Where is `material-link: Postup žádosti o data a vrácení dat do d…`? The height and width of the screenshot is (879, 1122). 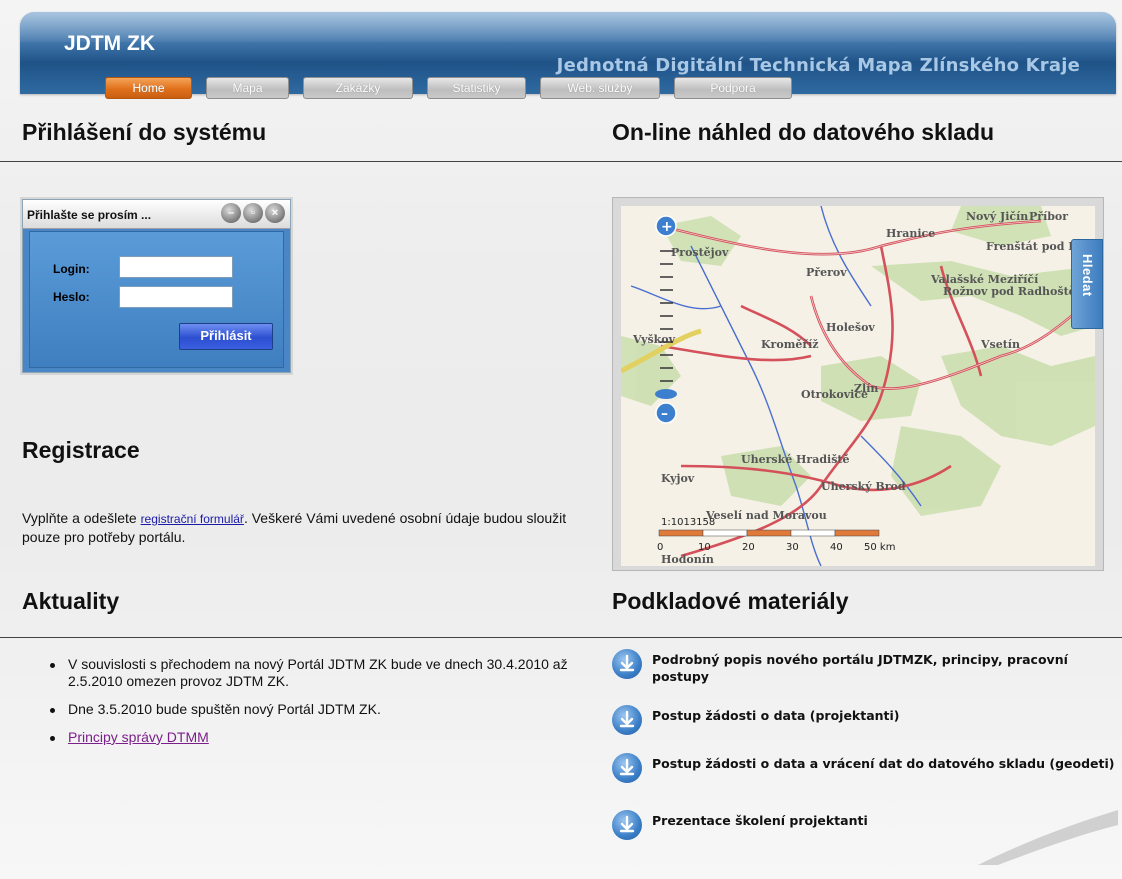 material-link: Postup žádosti o data a vrácení dat do d… is located at coordinates (883, 762).